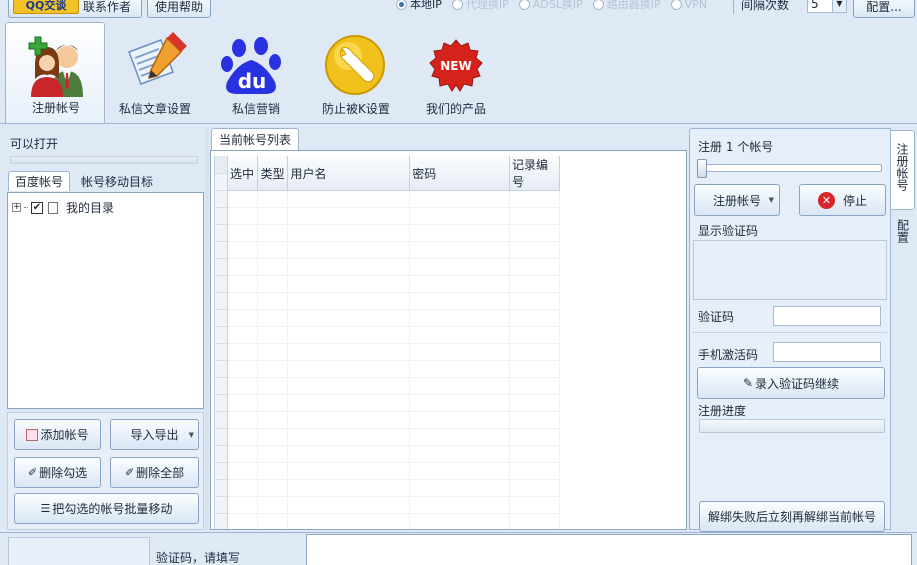 This screenshot has width=917, height=565. Describe the element at coordinates (702, 168) in the screenshot. I see `slider-thumb` at that location.